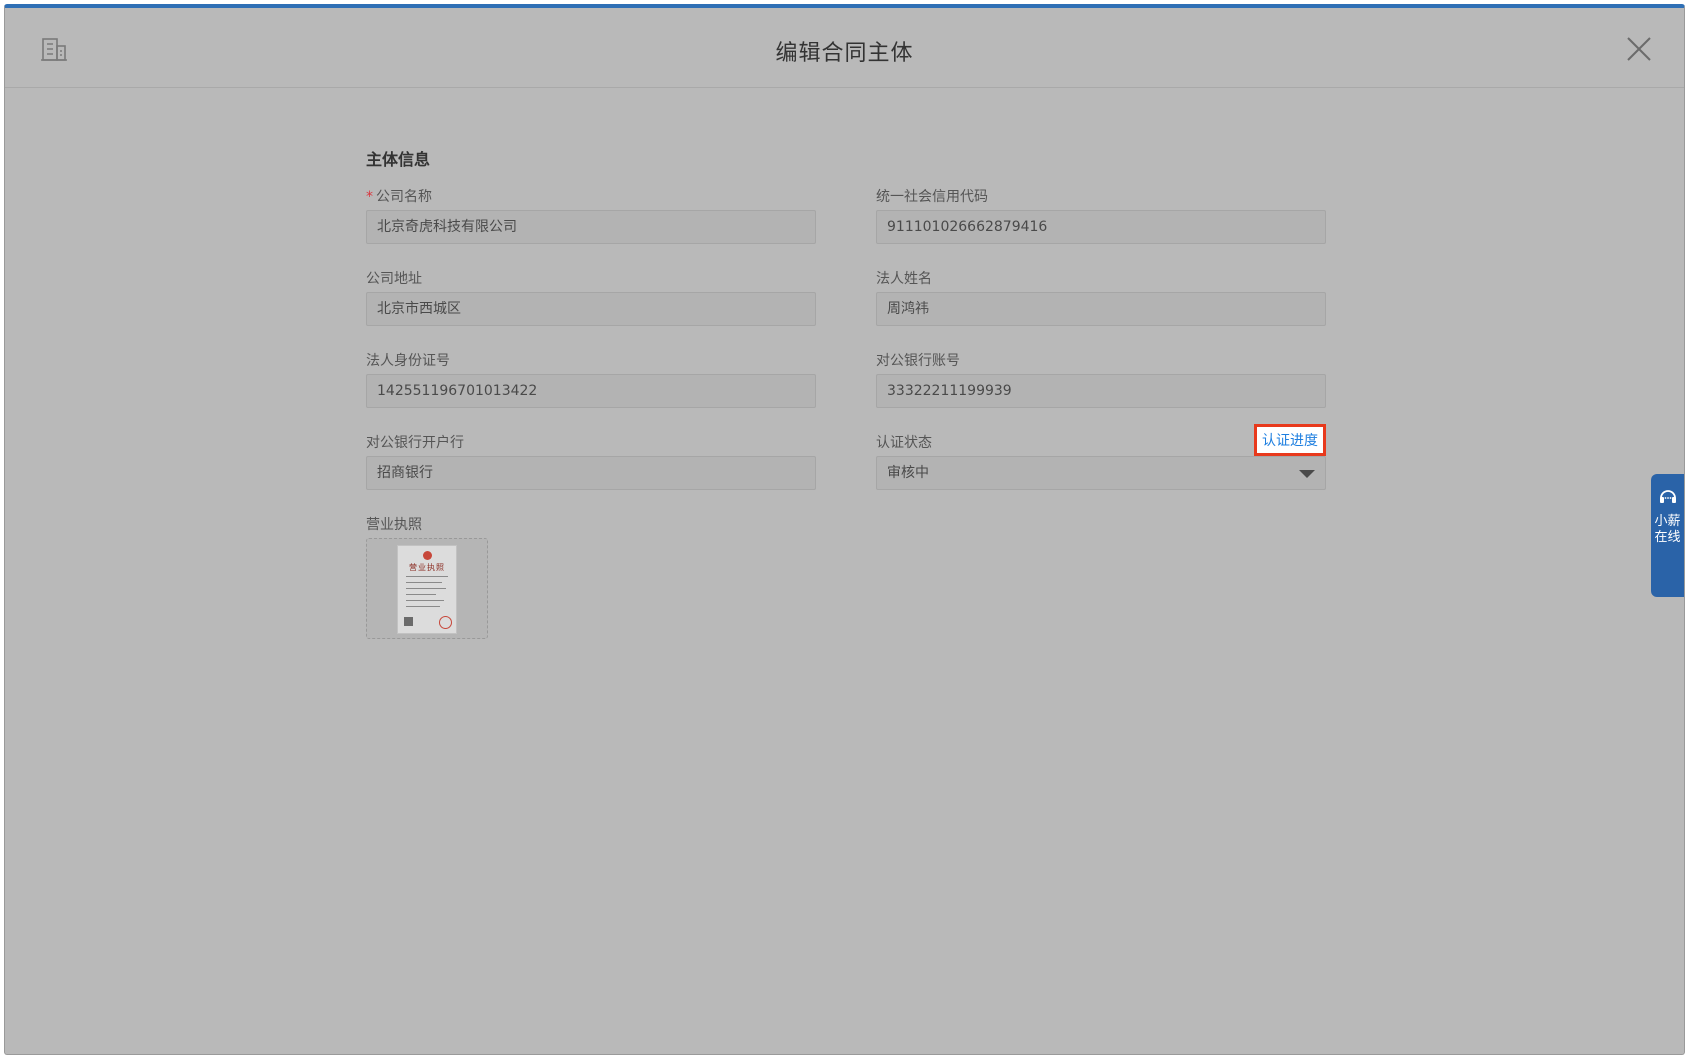 The width and height of the screenshot is (1689, 1059). I want to click on close-icon, so click(1639, 49).